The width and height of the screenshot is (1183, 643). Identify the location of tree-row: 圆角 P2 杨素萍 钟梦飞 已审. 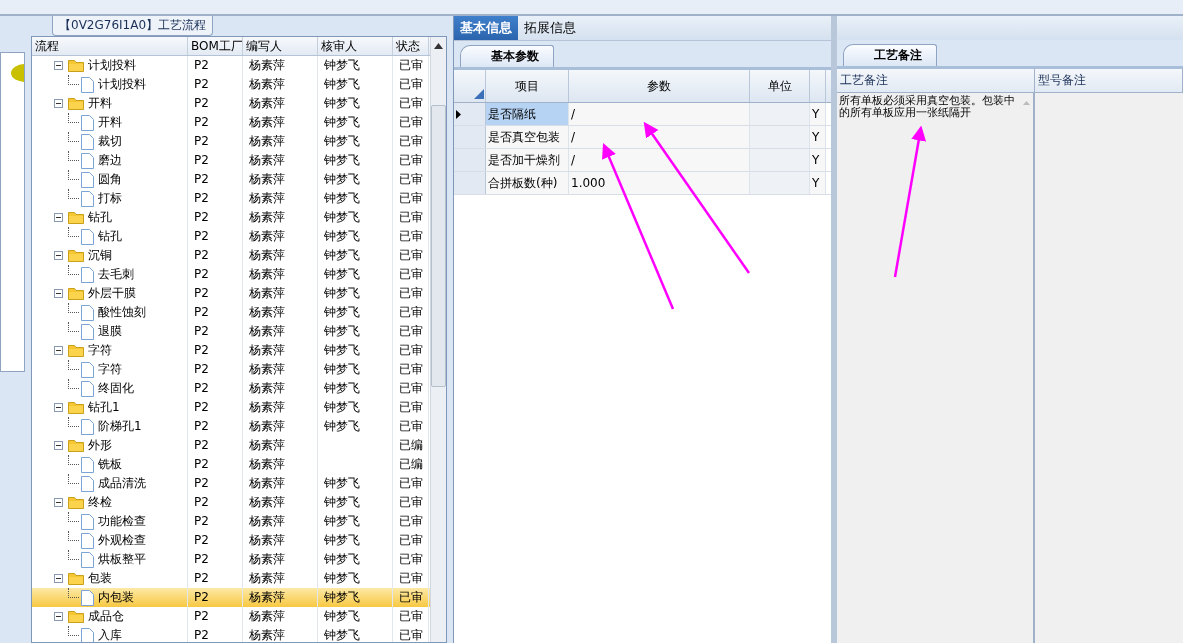
(231, 179).